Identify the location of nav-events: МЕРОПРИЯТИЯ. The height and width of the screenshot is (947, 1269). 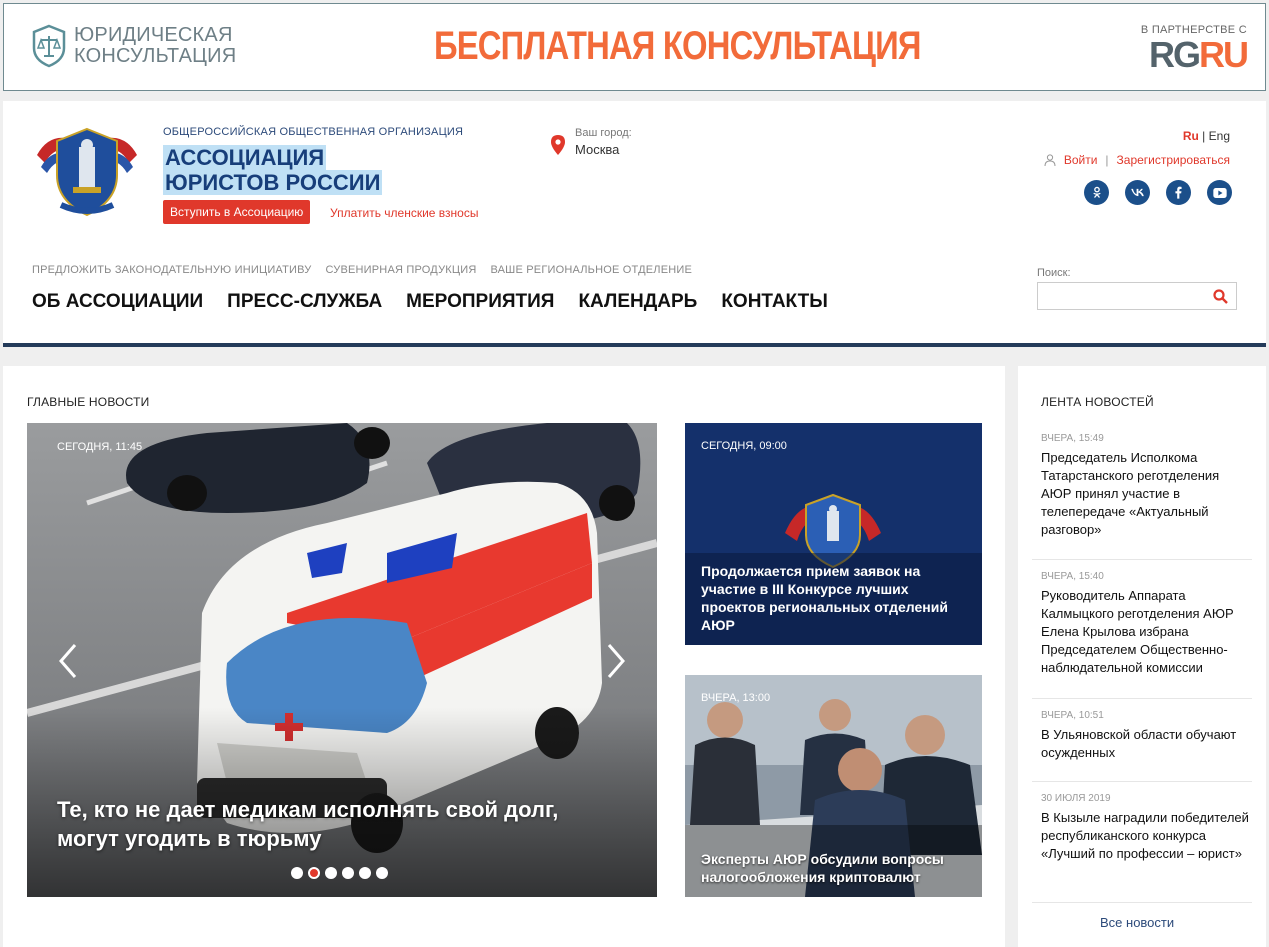
(480, 302).